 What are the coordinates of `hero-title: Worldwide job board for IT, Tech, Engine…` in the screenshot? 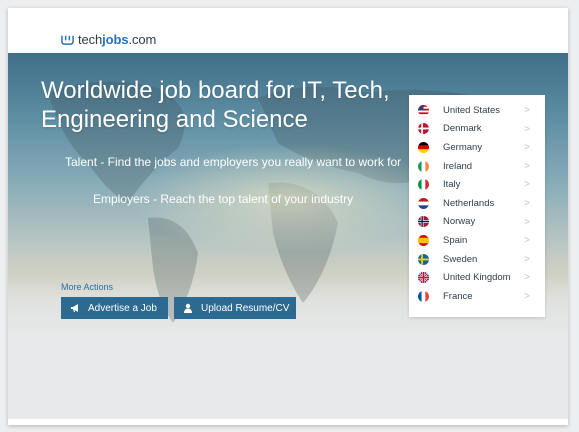 It's located at (215, 105).